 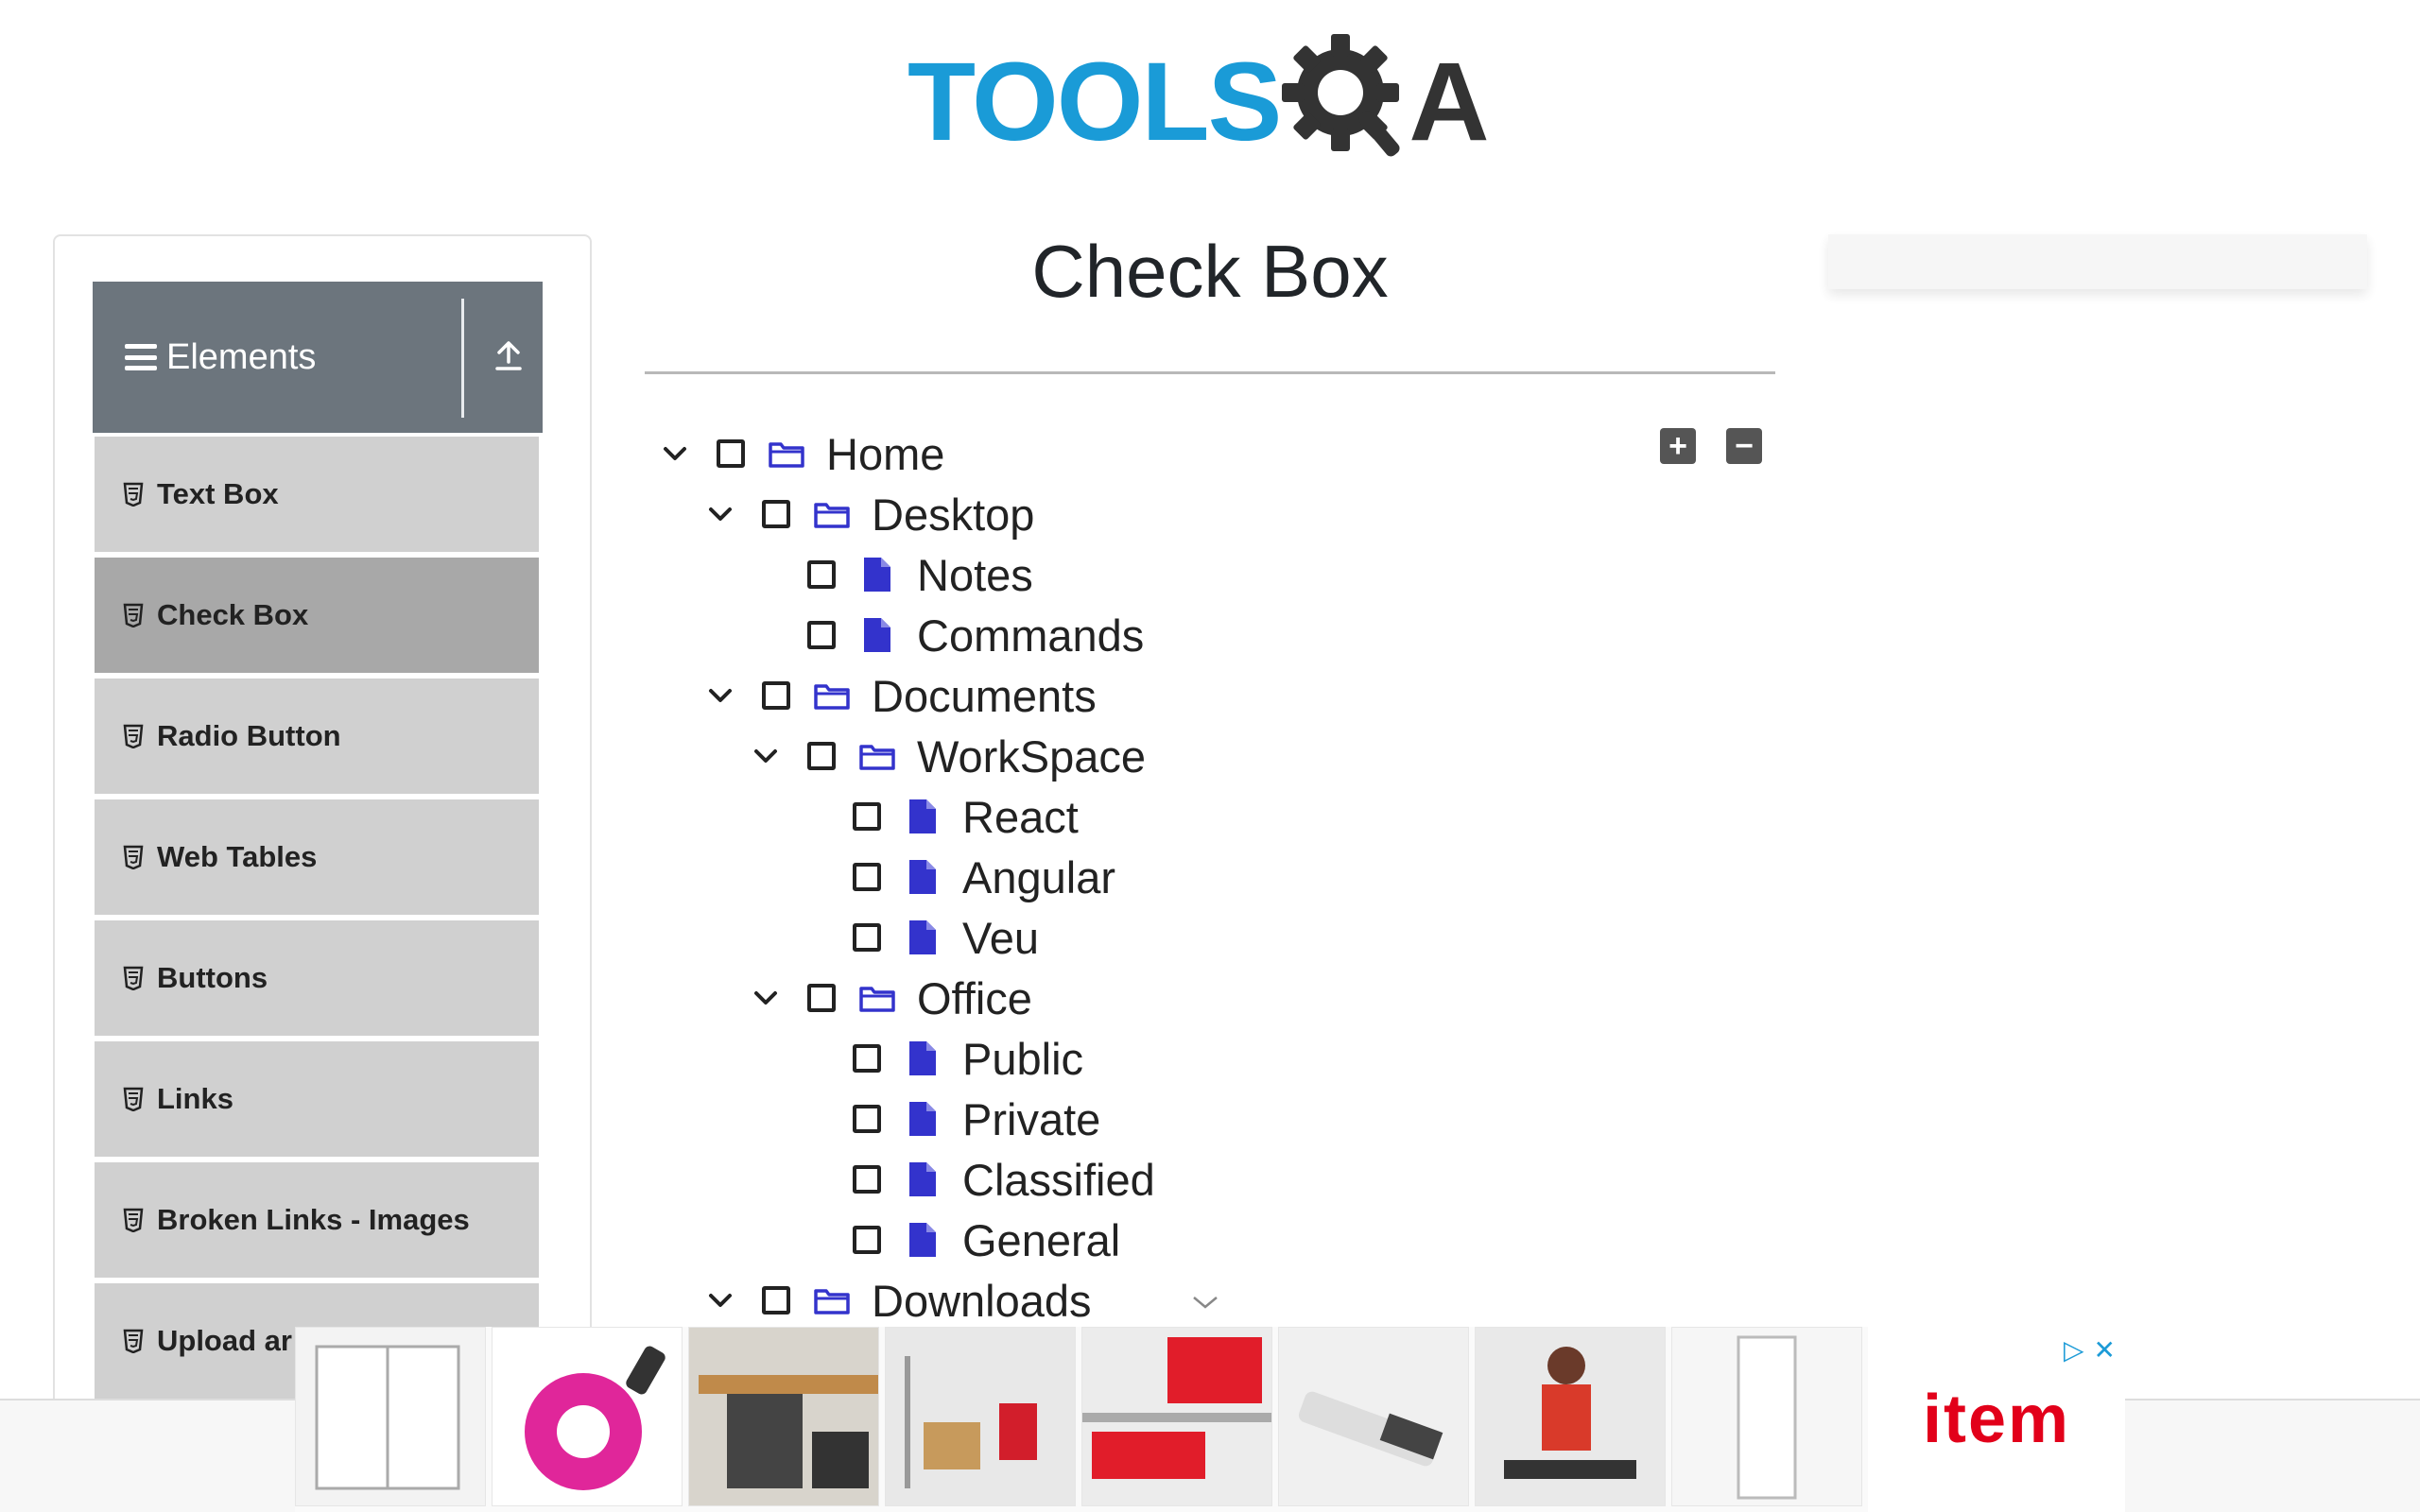 I want to click on ad-tile-eyebolt, so click(x=587, y=1416).